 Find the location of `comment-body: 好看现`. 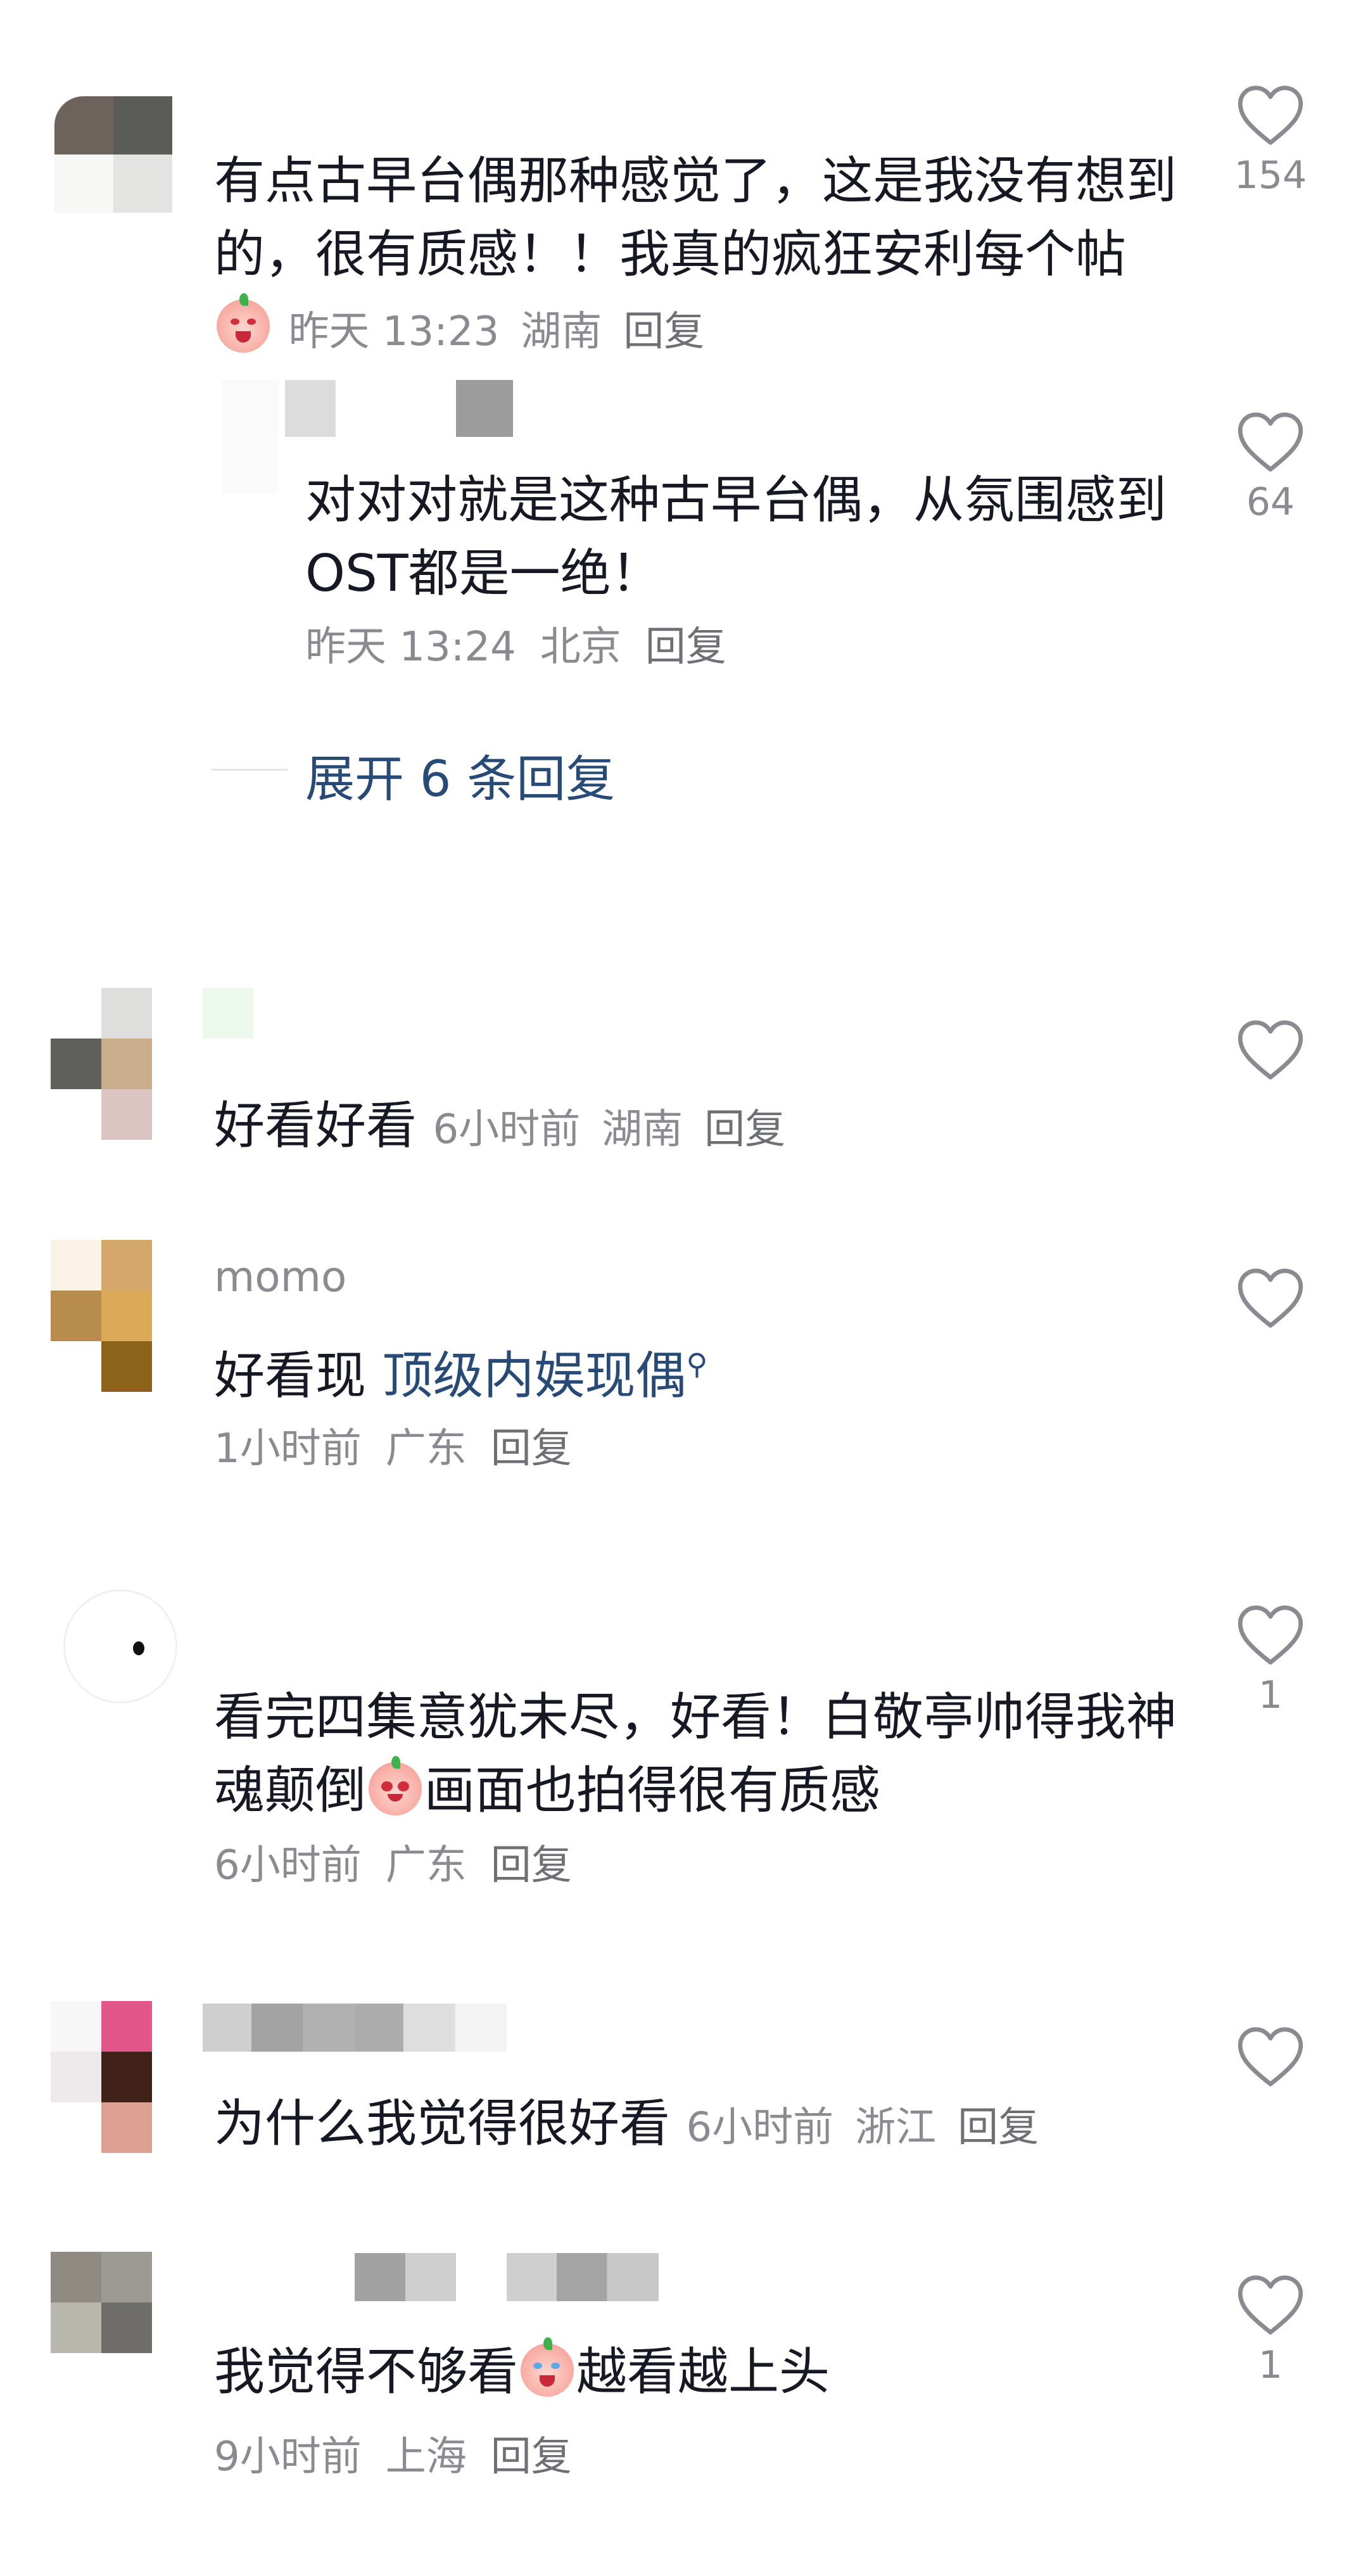

comment-body: 好看现 is located at coordinates (290, 1375).